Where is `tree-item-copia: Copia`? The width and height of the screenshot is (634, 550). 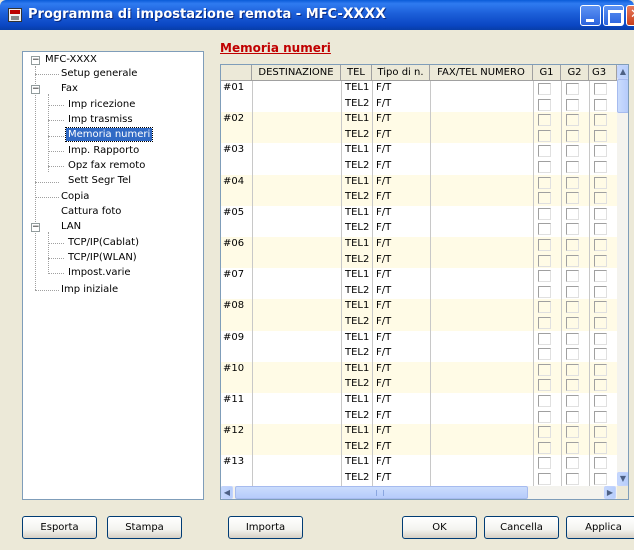
tree-item-copia: Copia is located at coordinates (75, 198).